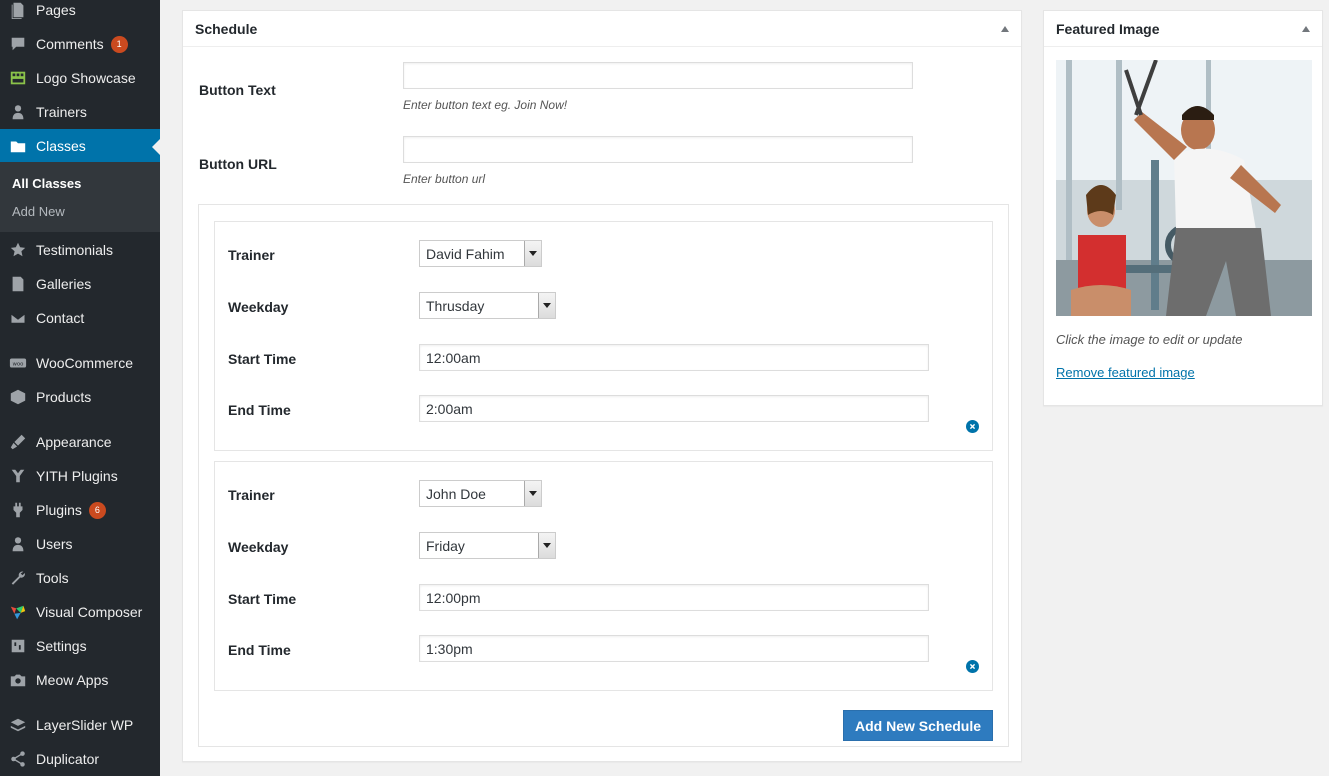 The image size is (1329, 776). Describe the element at coordinates (465, 253) in the screenshot. I see `trainer-select-value: David Fahim` at that location.